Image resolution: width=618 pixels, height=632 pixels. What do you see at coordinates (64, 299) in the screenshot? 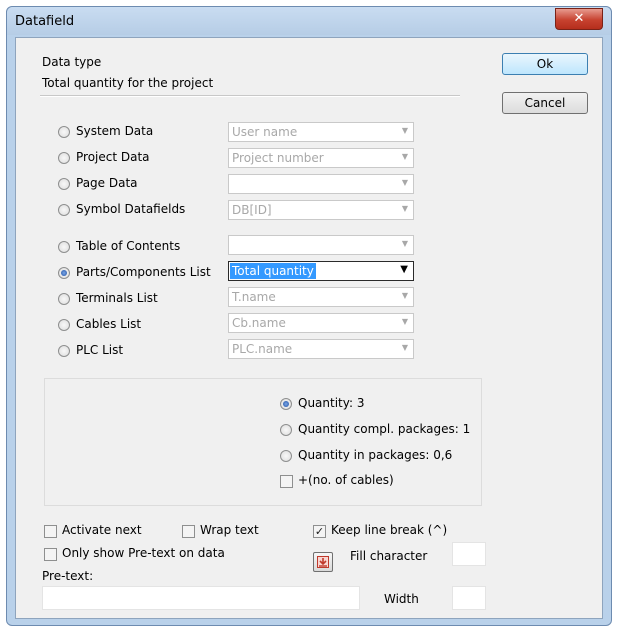
I see `radio-terminals-list` at bounding box center [64, 299].